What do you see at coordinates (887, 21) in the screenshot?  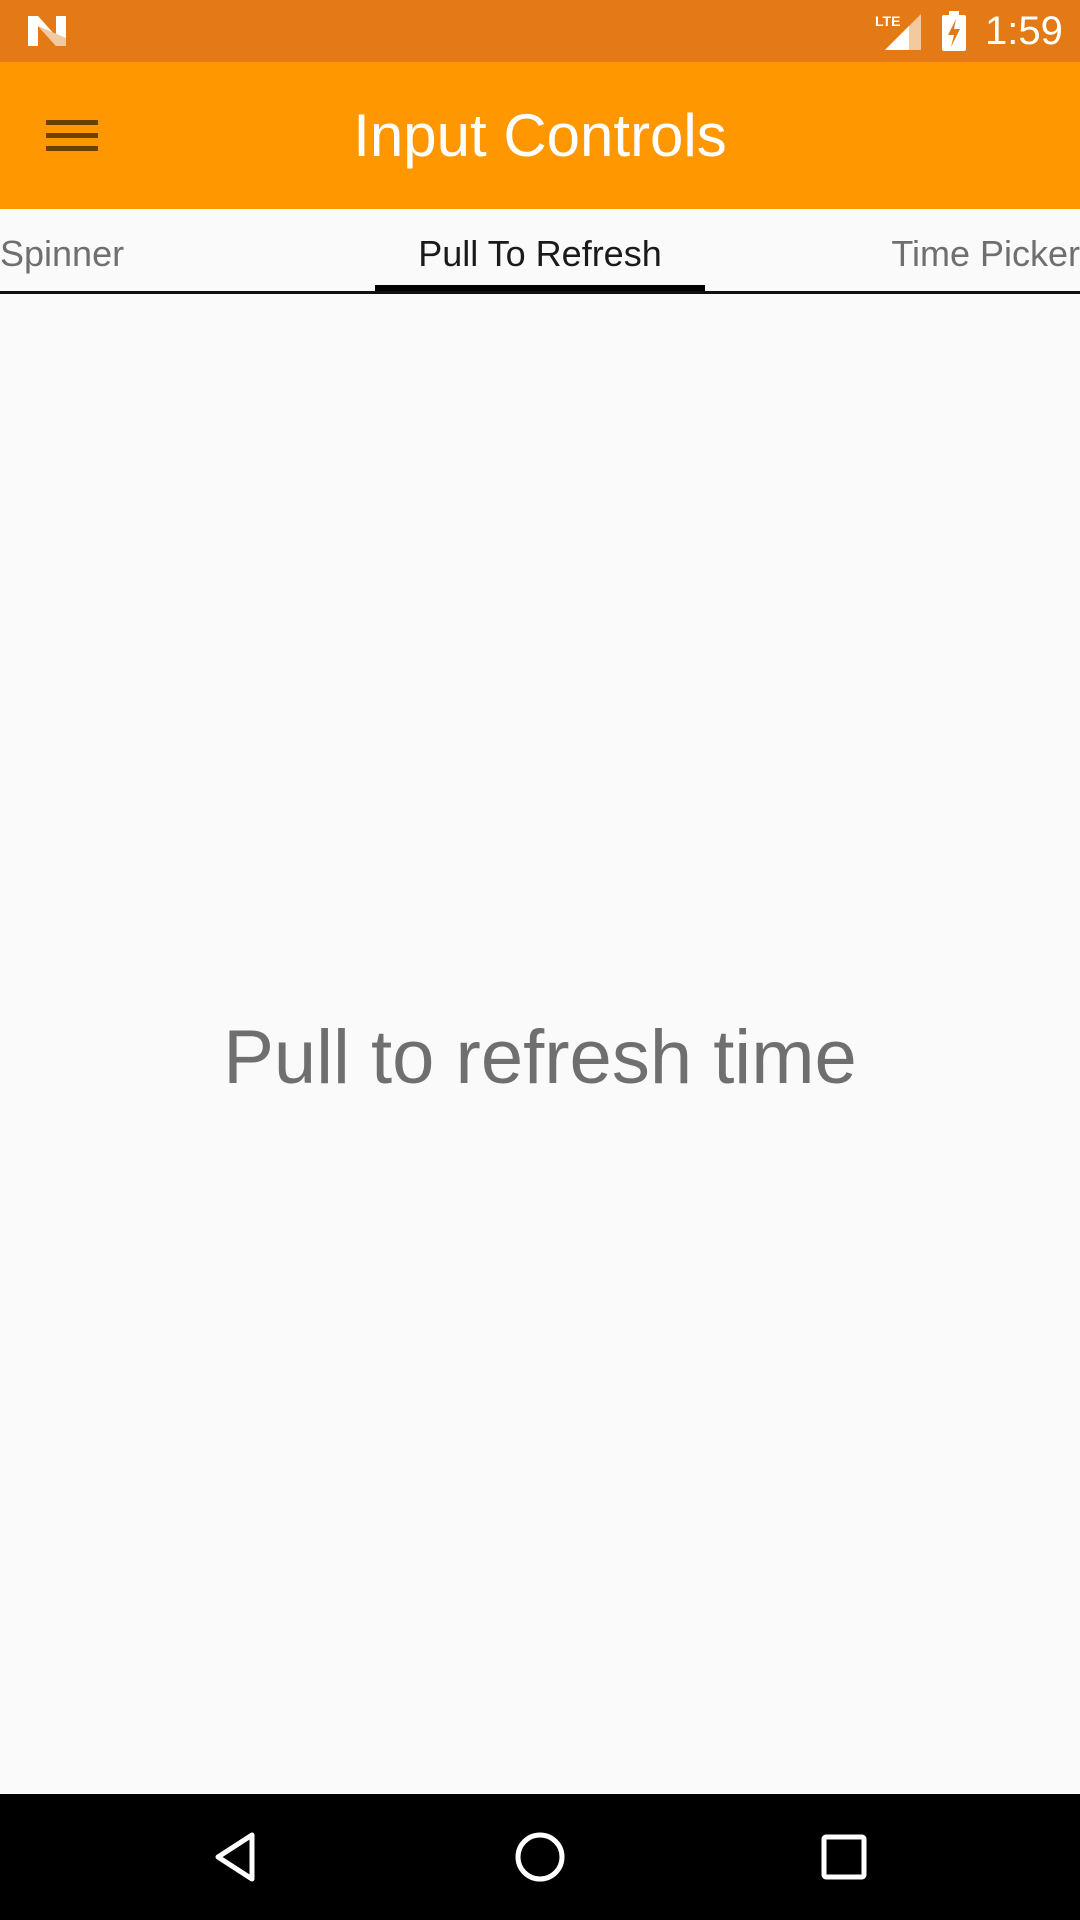 I see `lte-label: LTE` at bounding box center [887, 21].